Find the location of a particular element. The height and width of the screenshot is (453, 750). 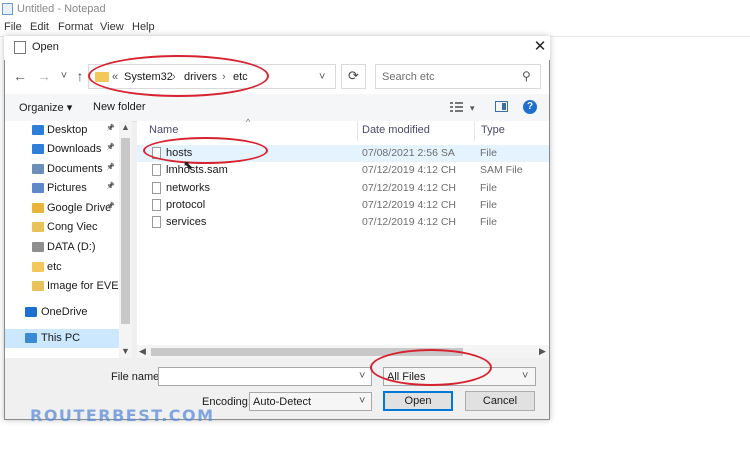

command-bar is located at coordinates (277, 108).